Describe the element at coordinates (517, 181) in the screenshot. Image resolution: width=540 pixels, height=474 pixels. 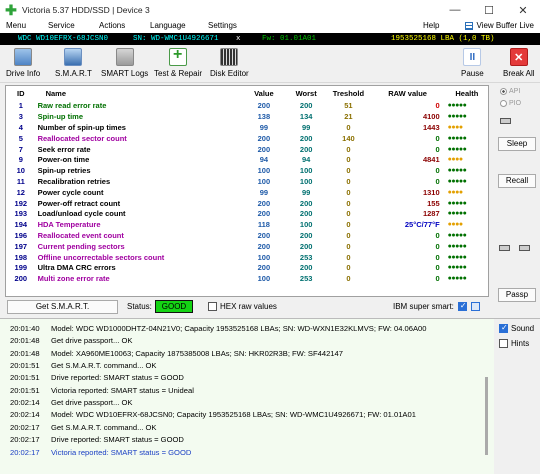
I see `recall-button: Recall` at that location.